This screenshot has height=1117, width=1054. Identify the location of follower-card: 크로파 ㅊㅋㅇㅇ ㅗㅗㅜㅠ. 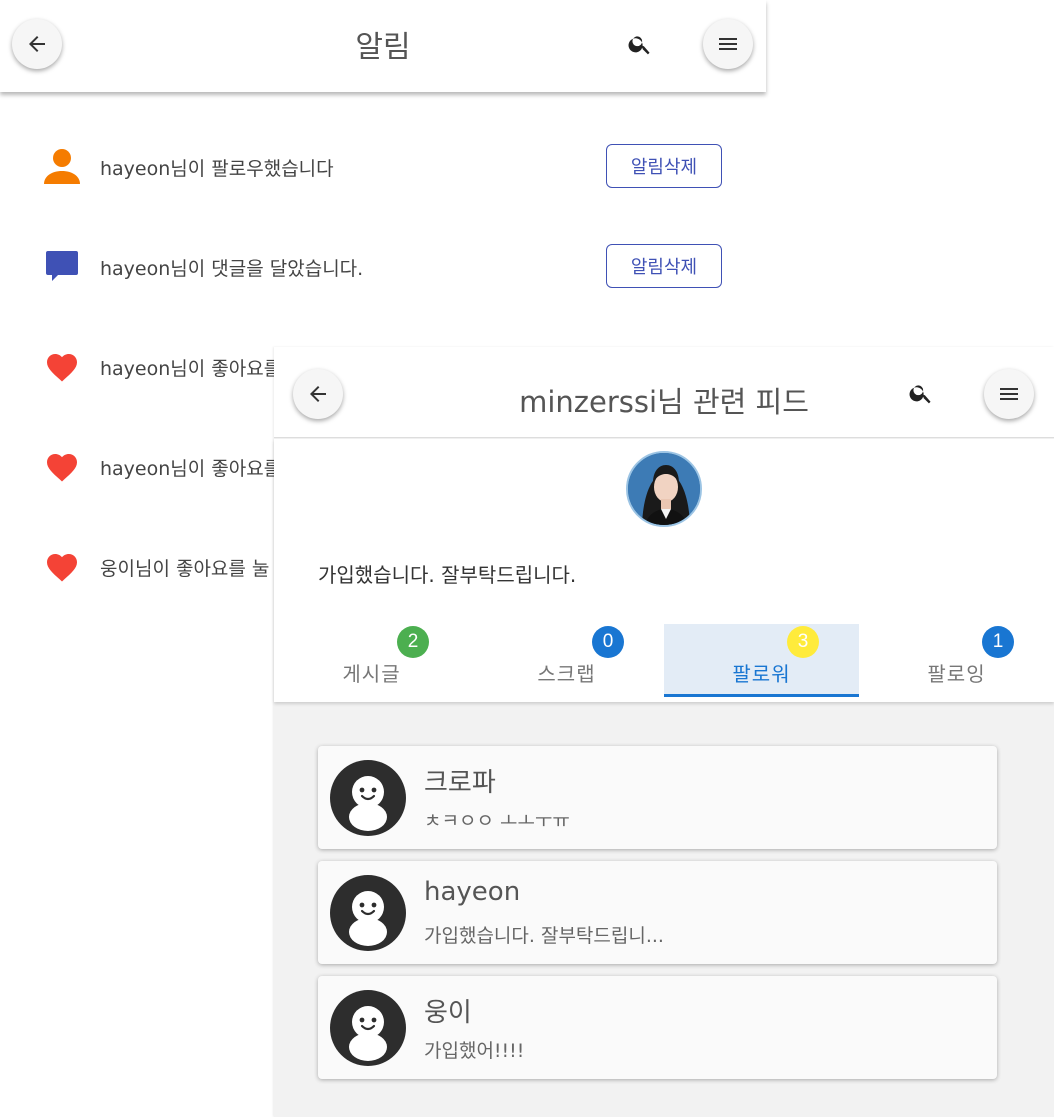
(657, 797).